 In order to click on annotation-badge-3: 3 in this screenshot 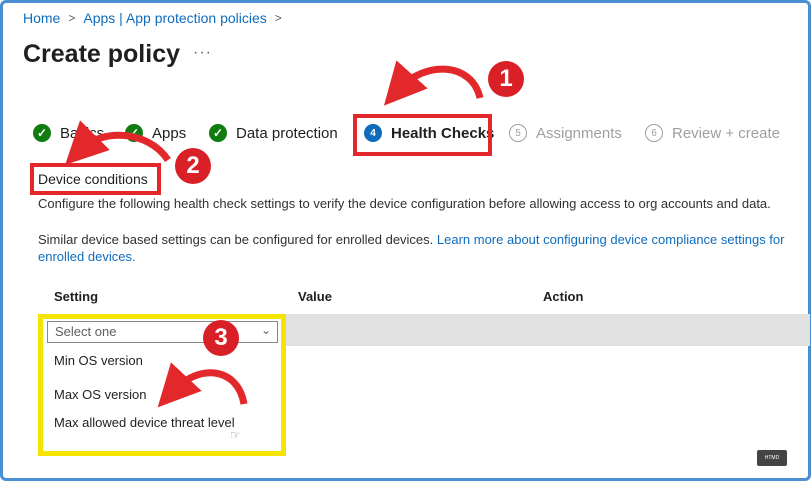, I will do `click(221, 338)`.